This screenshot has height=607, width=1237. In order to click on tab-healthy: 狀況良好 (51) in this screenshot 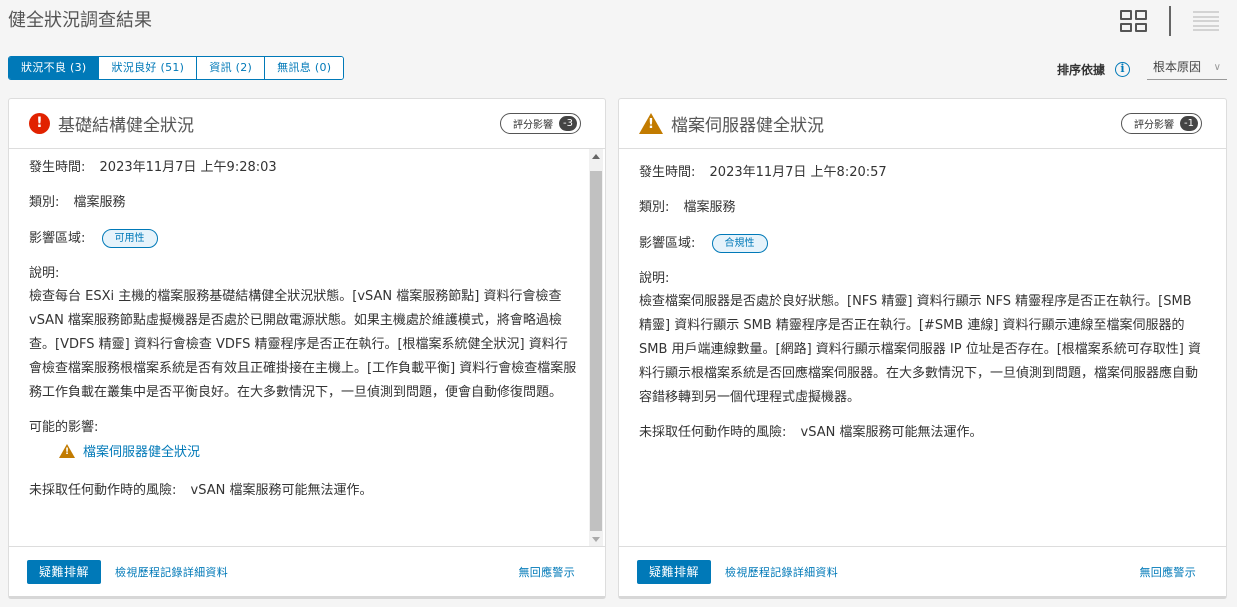, I will do `click(148, 68)`.